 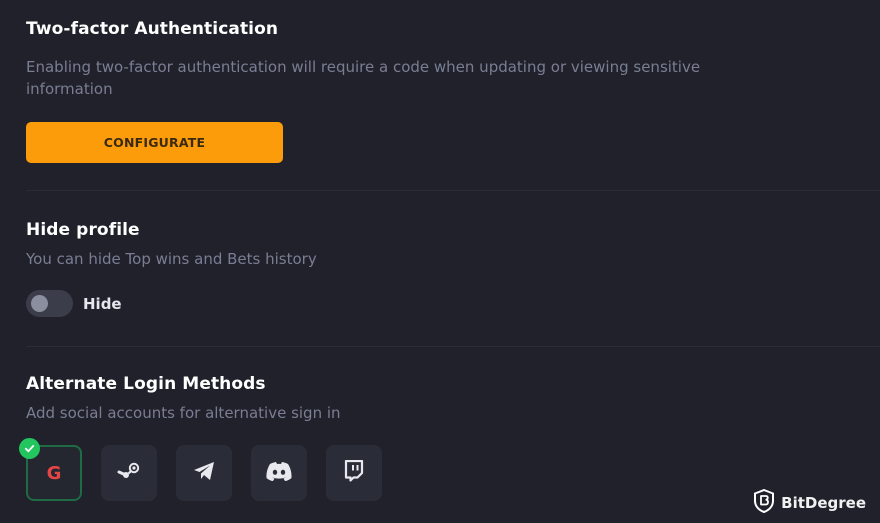 I want to click on bitdegree-watermark: BitDegree, so click(x=809, y=502).